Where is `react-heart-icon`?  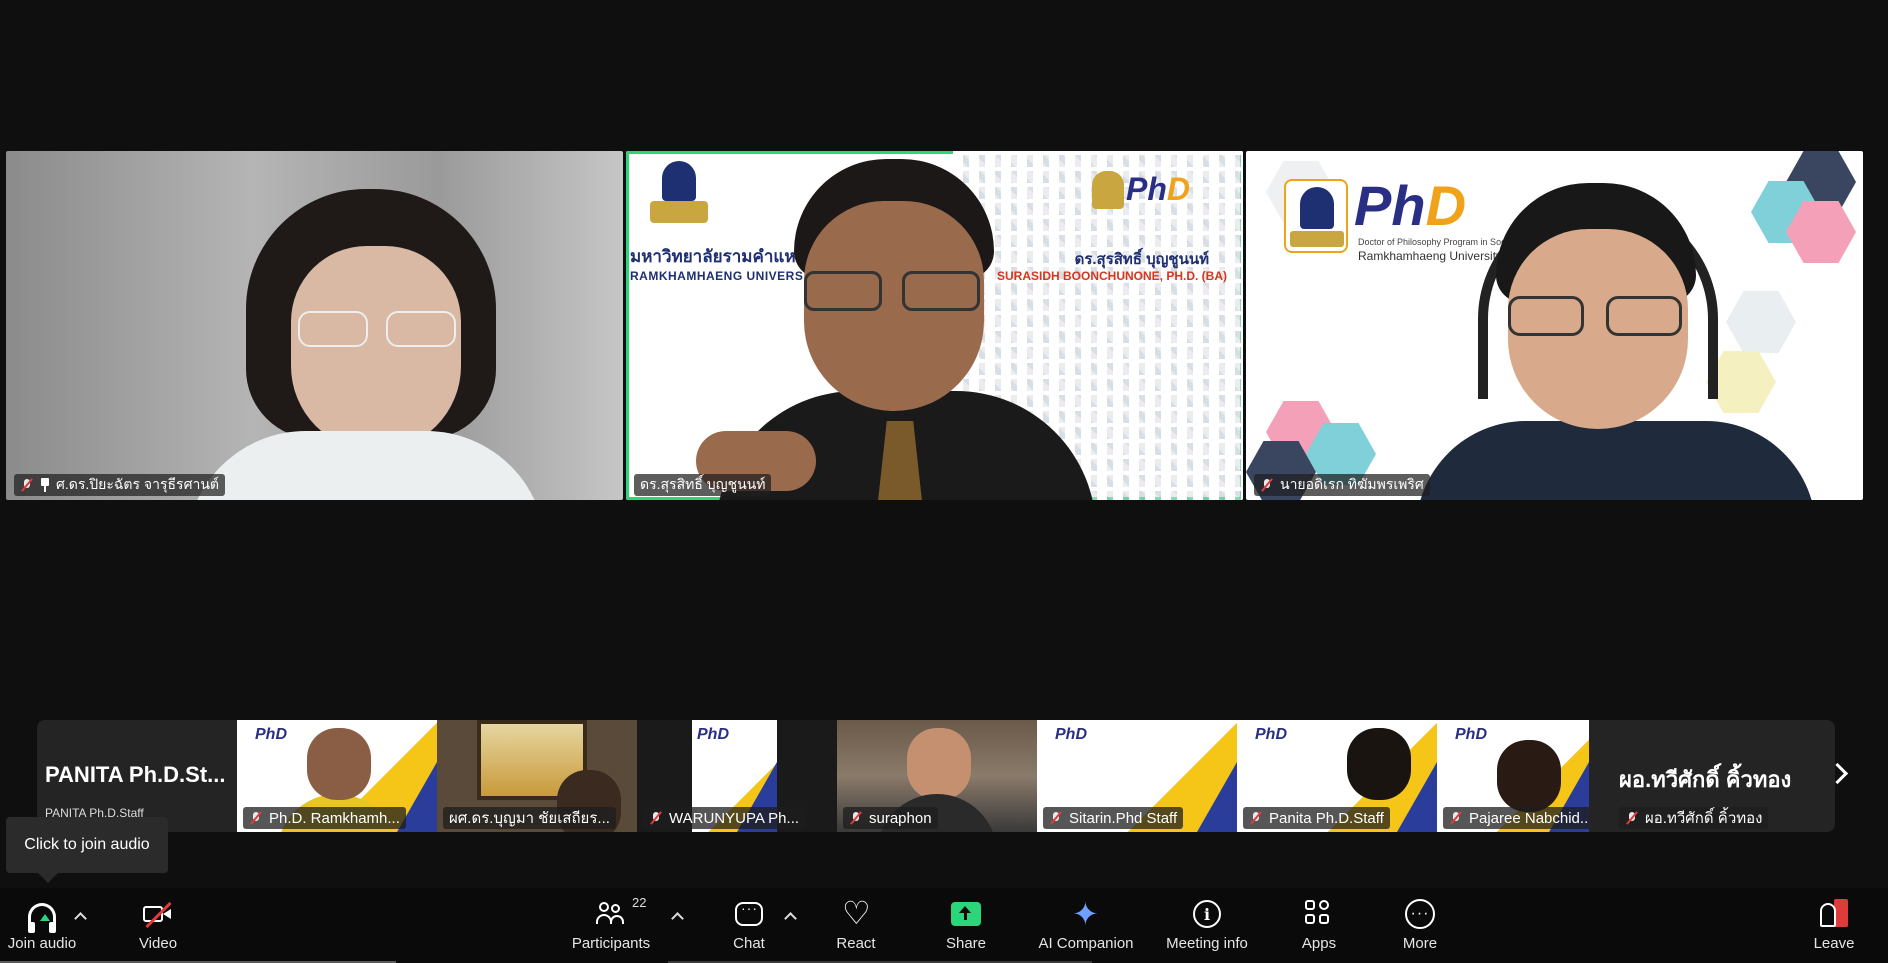 react-heart-icon is located at coordinates (856, 913).